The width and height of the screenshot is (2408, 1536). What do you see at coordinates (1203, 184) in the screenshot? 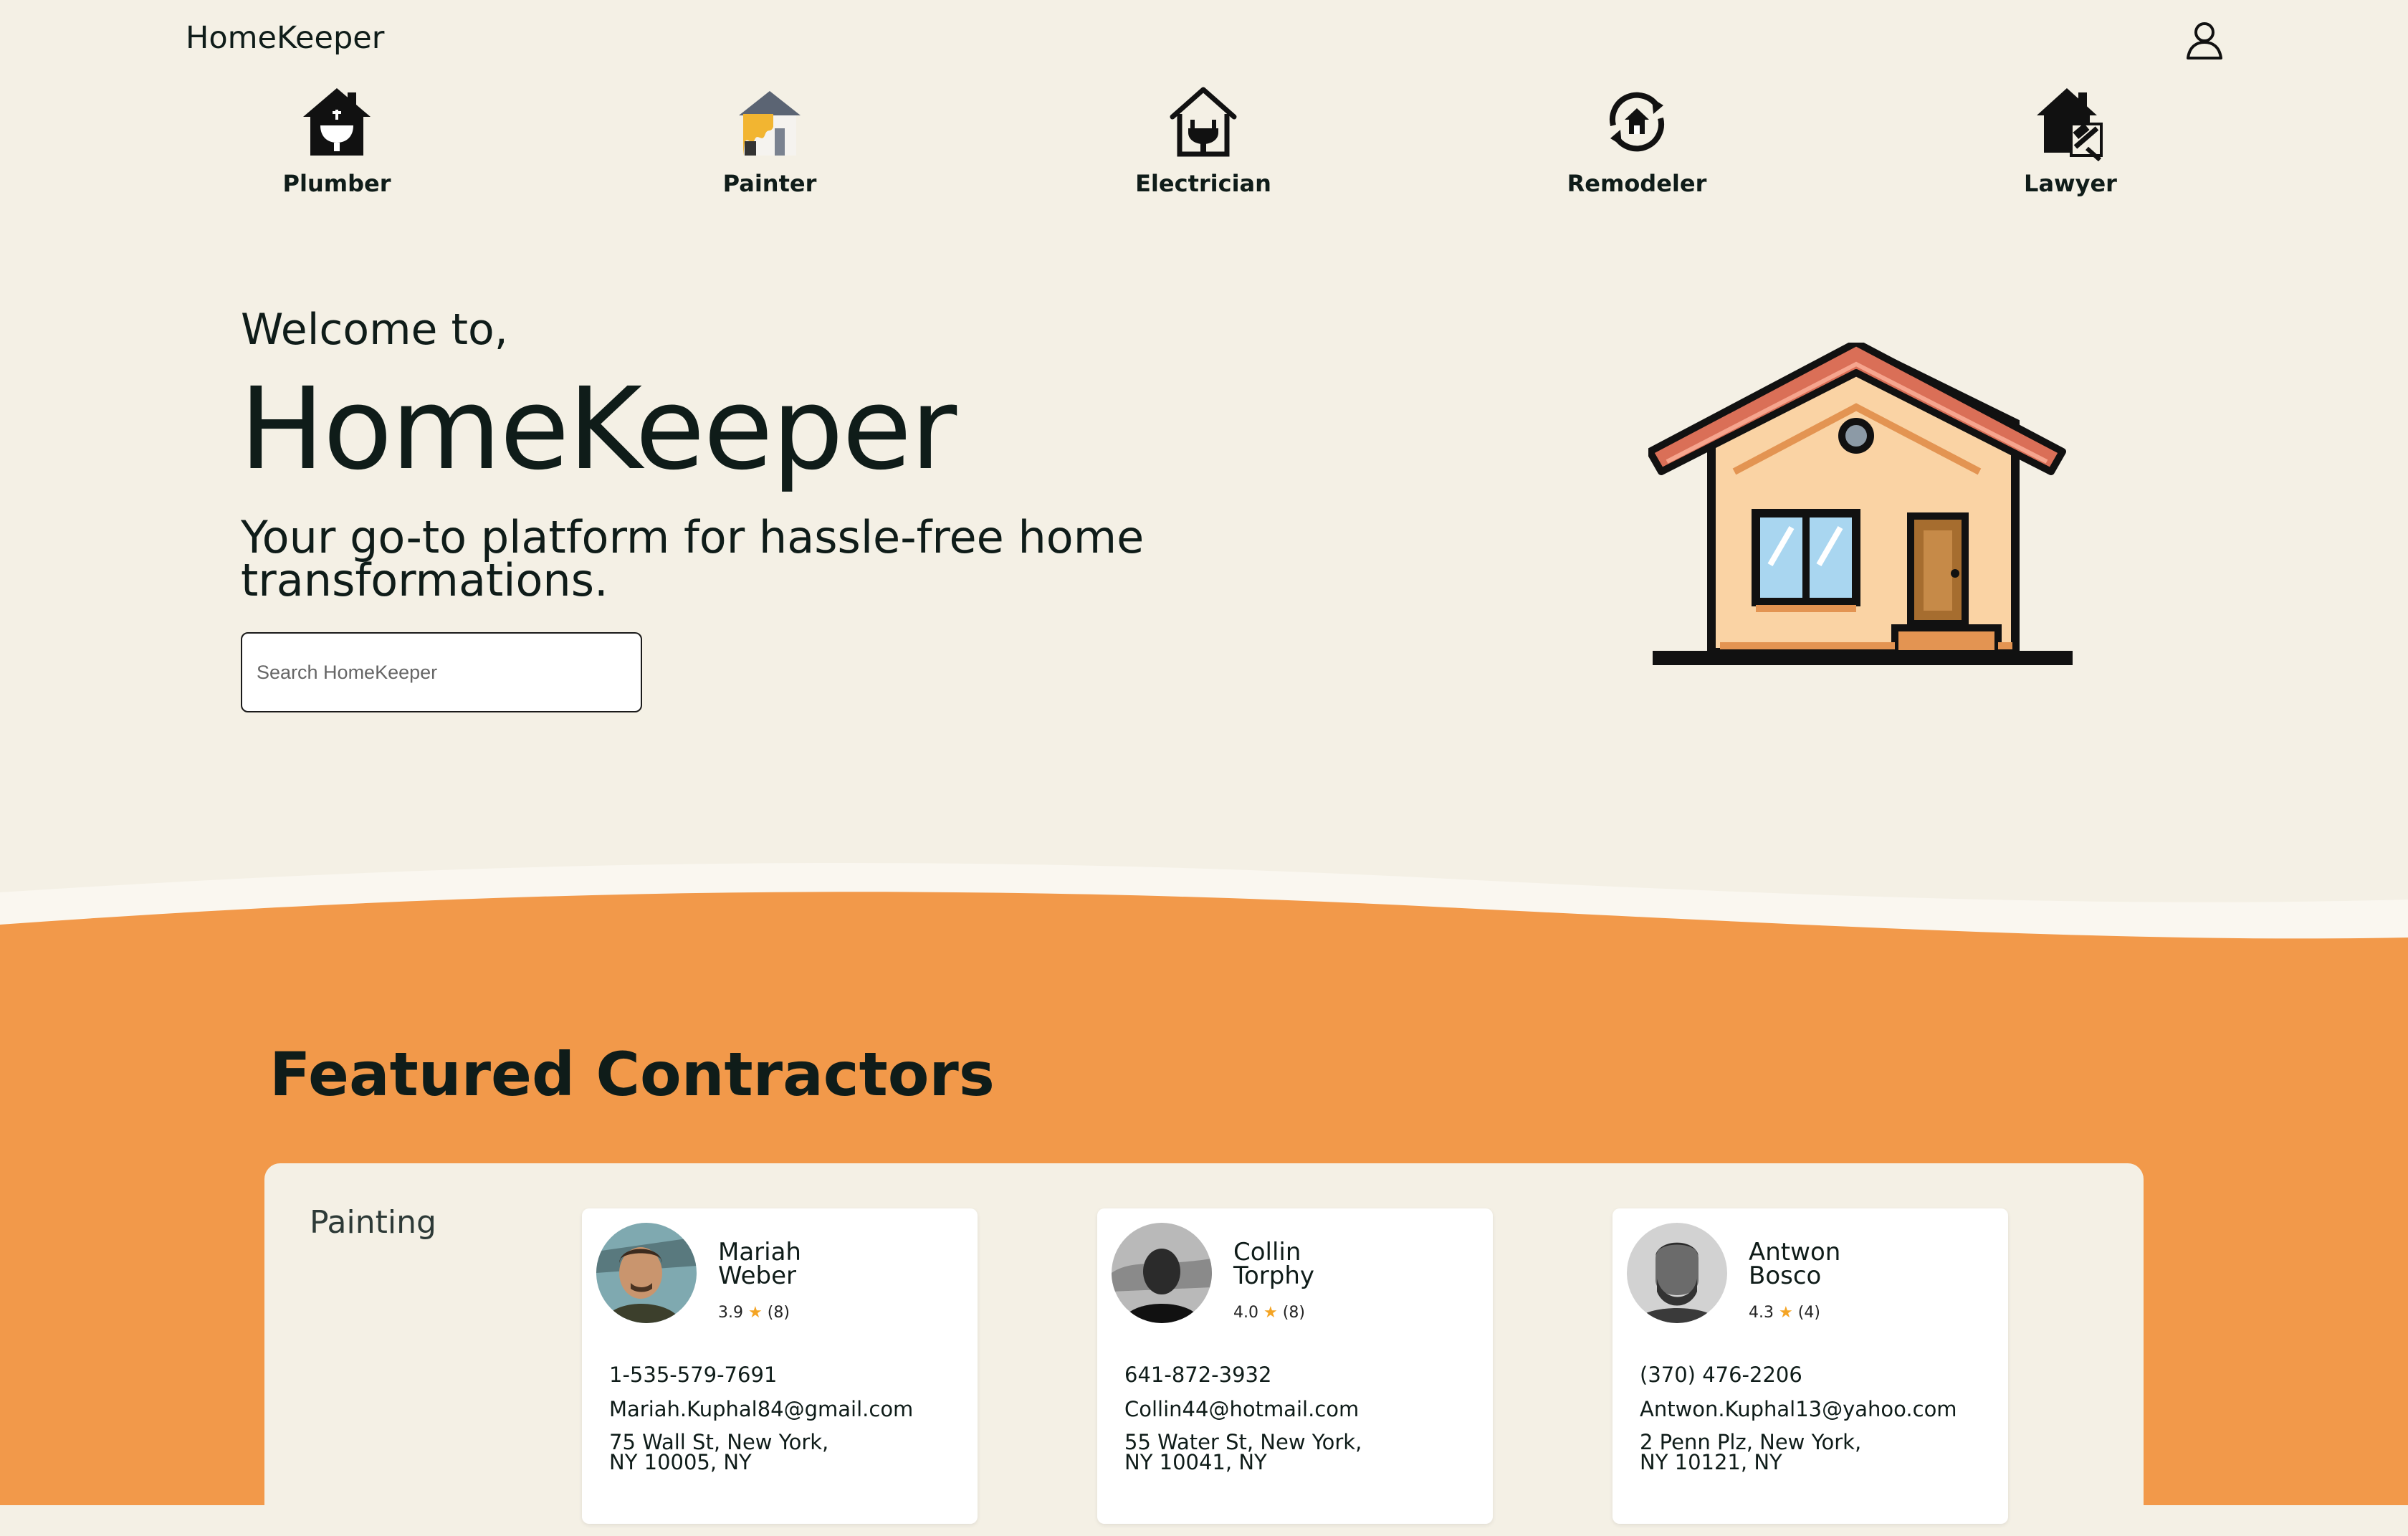
I see `category-label: Electrician` at bounding box center [1203, 184].